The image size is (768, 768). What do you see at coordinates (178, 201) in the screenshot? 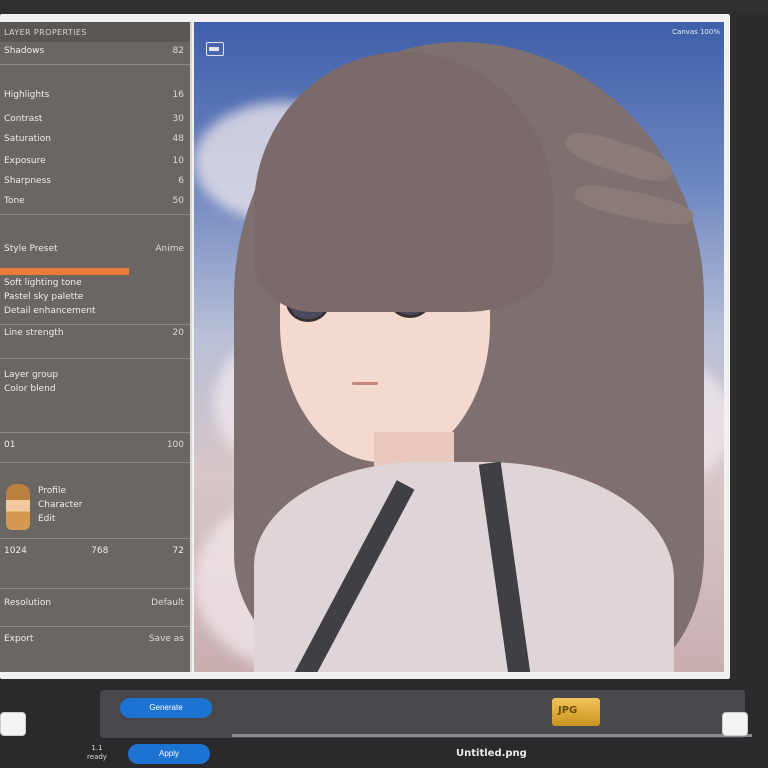
I see `property-value: 50` at bounding box center [178, 201].